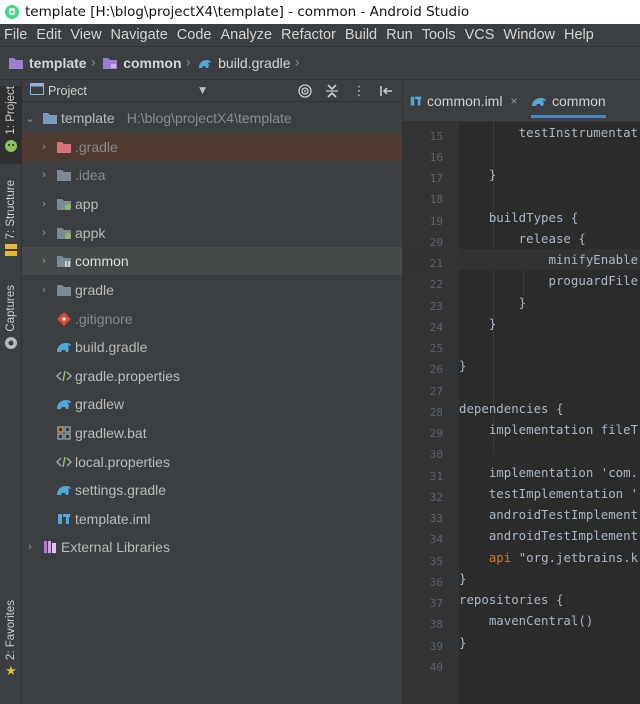 The height and width of the screenshot is (704, 640). I want to click on breadcrumb-file: build.gradle, so click(244, 63).